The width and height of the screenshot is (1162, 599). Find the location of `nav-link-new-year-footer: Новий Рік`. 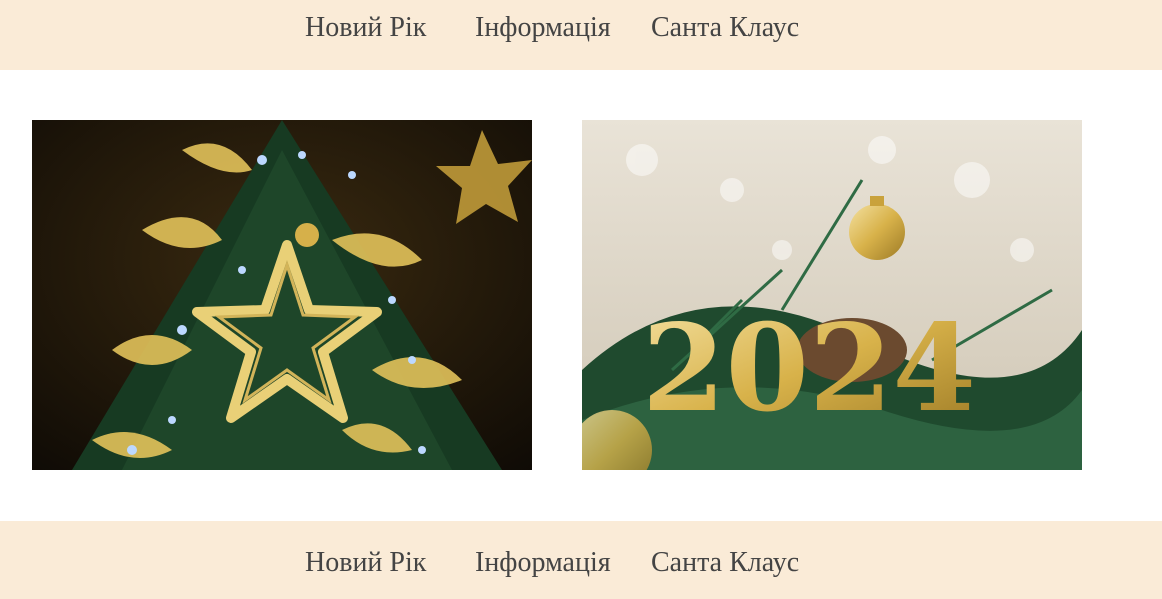

nav-link-new-year-footer: Новий Рік is located at coordinates (365, 563).